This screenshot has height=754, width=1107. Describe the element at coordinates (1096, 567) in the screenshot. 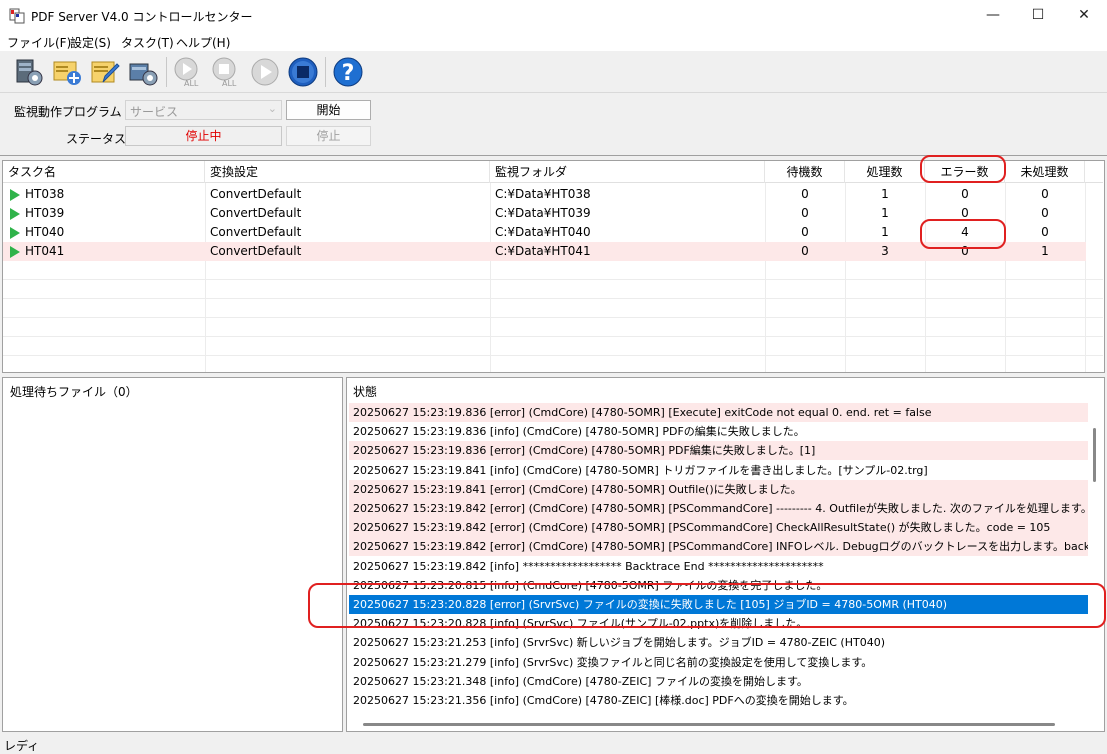

I see `vertical-scrollbar` at that location.